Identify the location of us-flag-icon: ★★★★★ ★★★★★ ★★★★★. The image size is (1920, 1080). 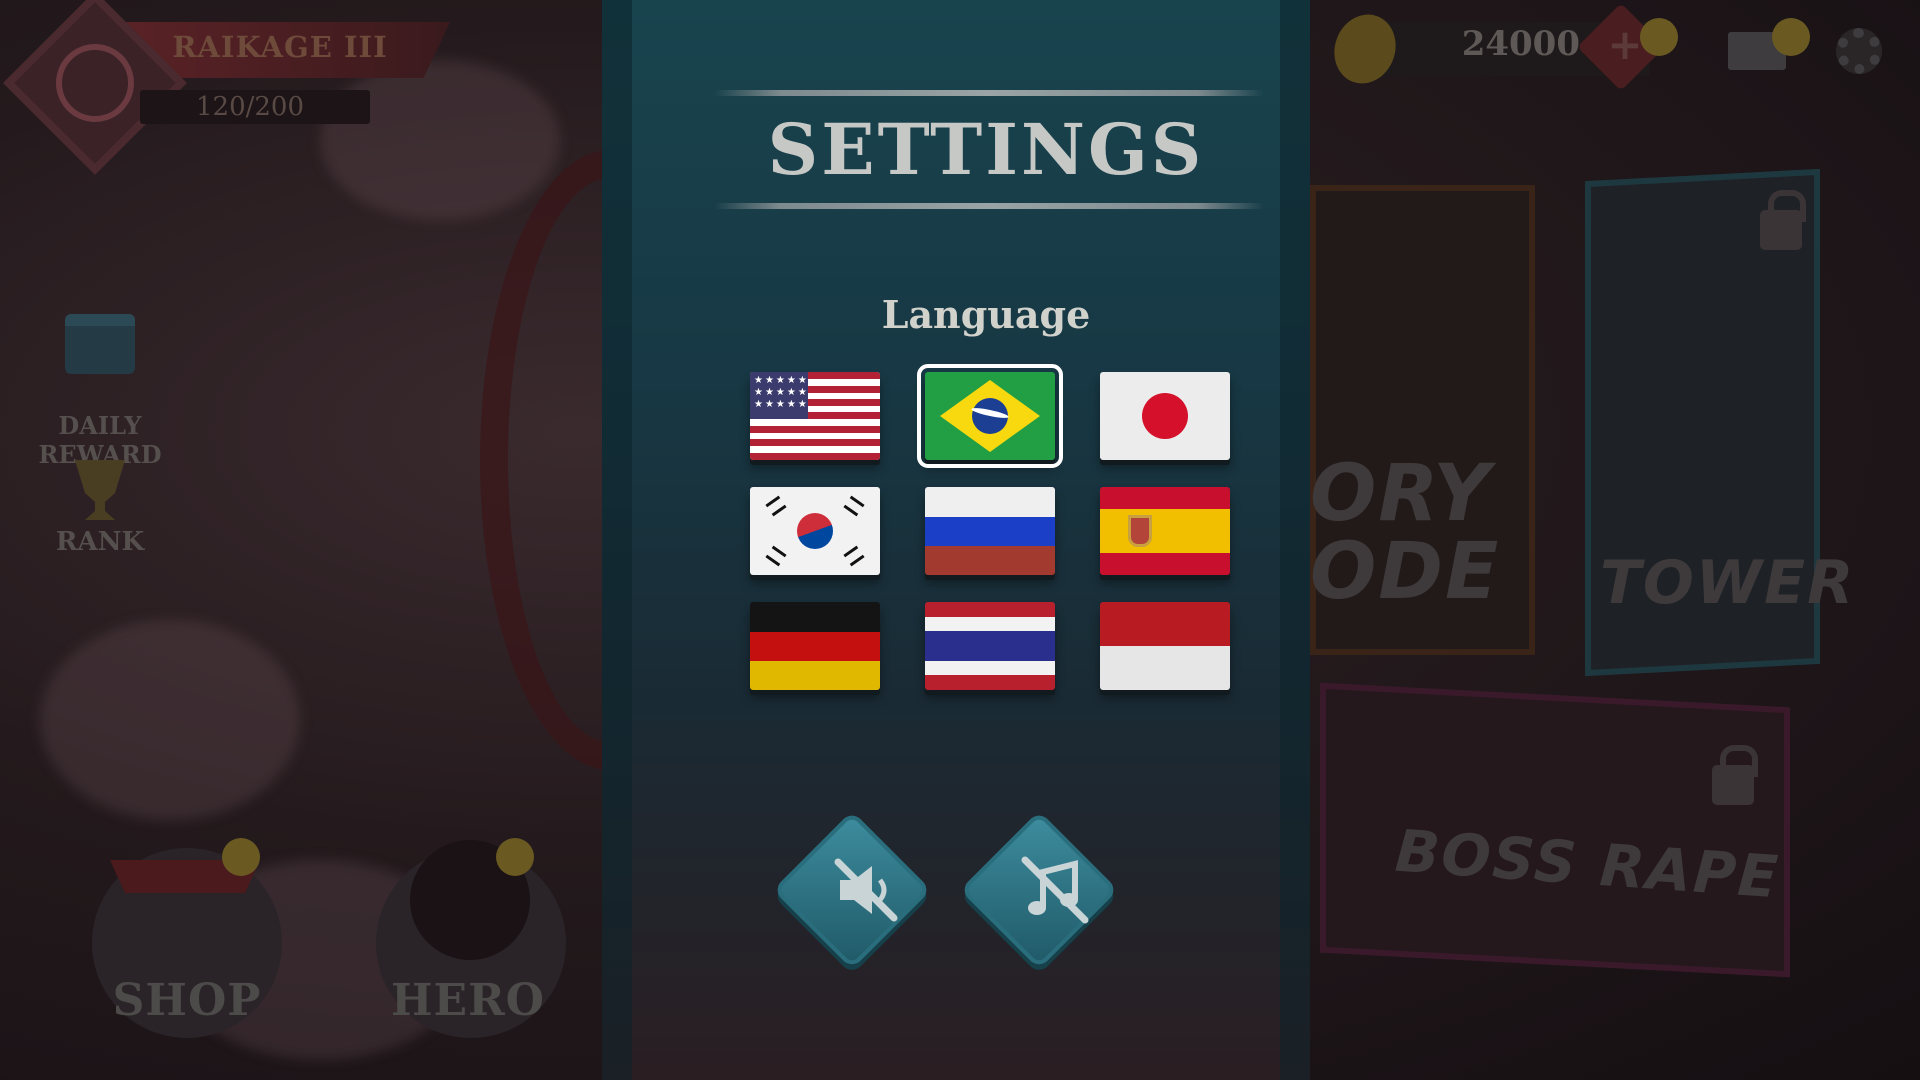
(815, 416).